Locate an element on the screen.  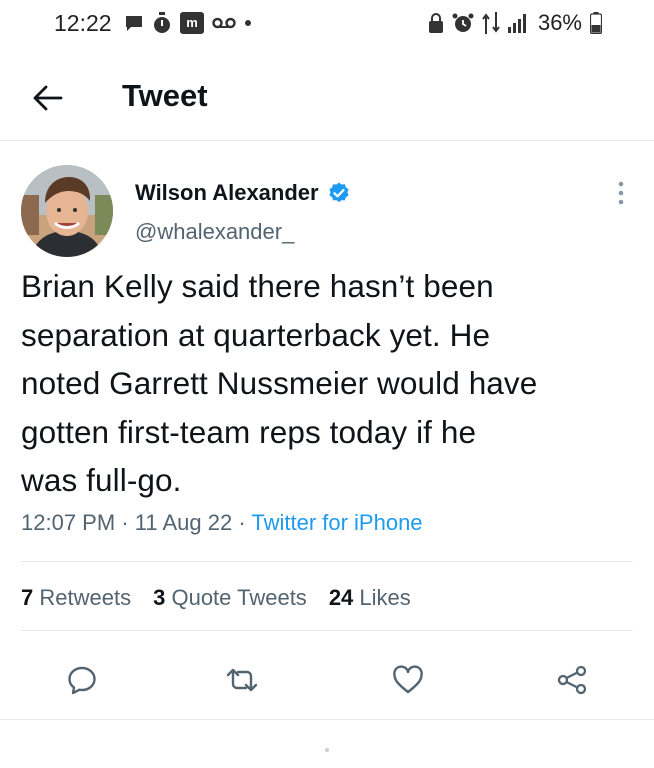
likes-stat: 24 Likes is located at coordinates (370, 598).